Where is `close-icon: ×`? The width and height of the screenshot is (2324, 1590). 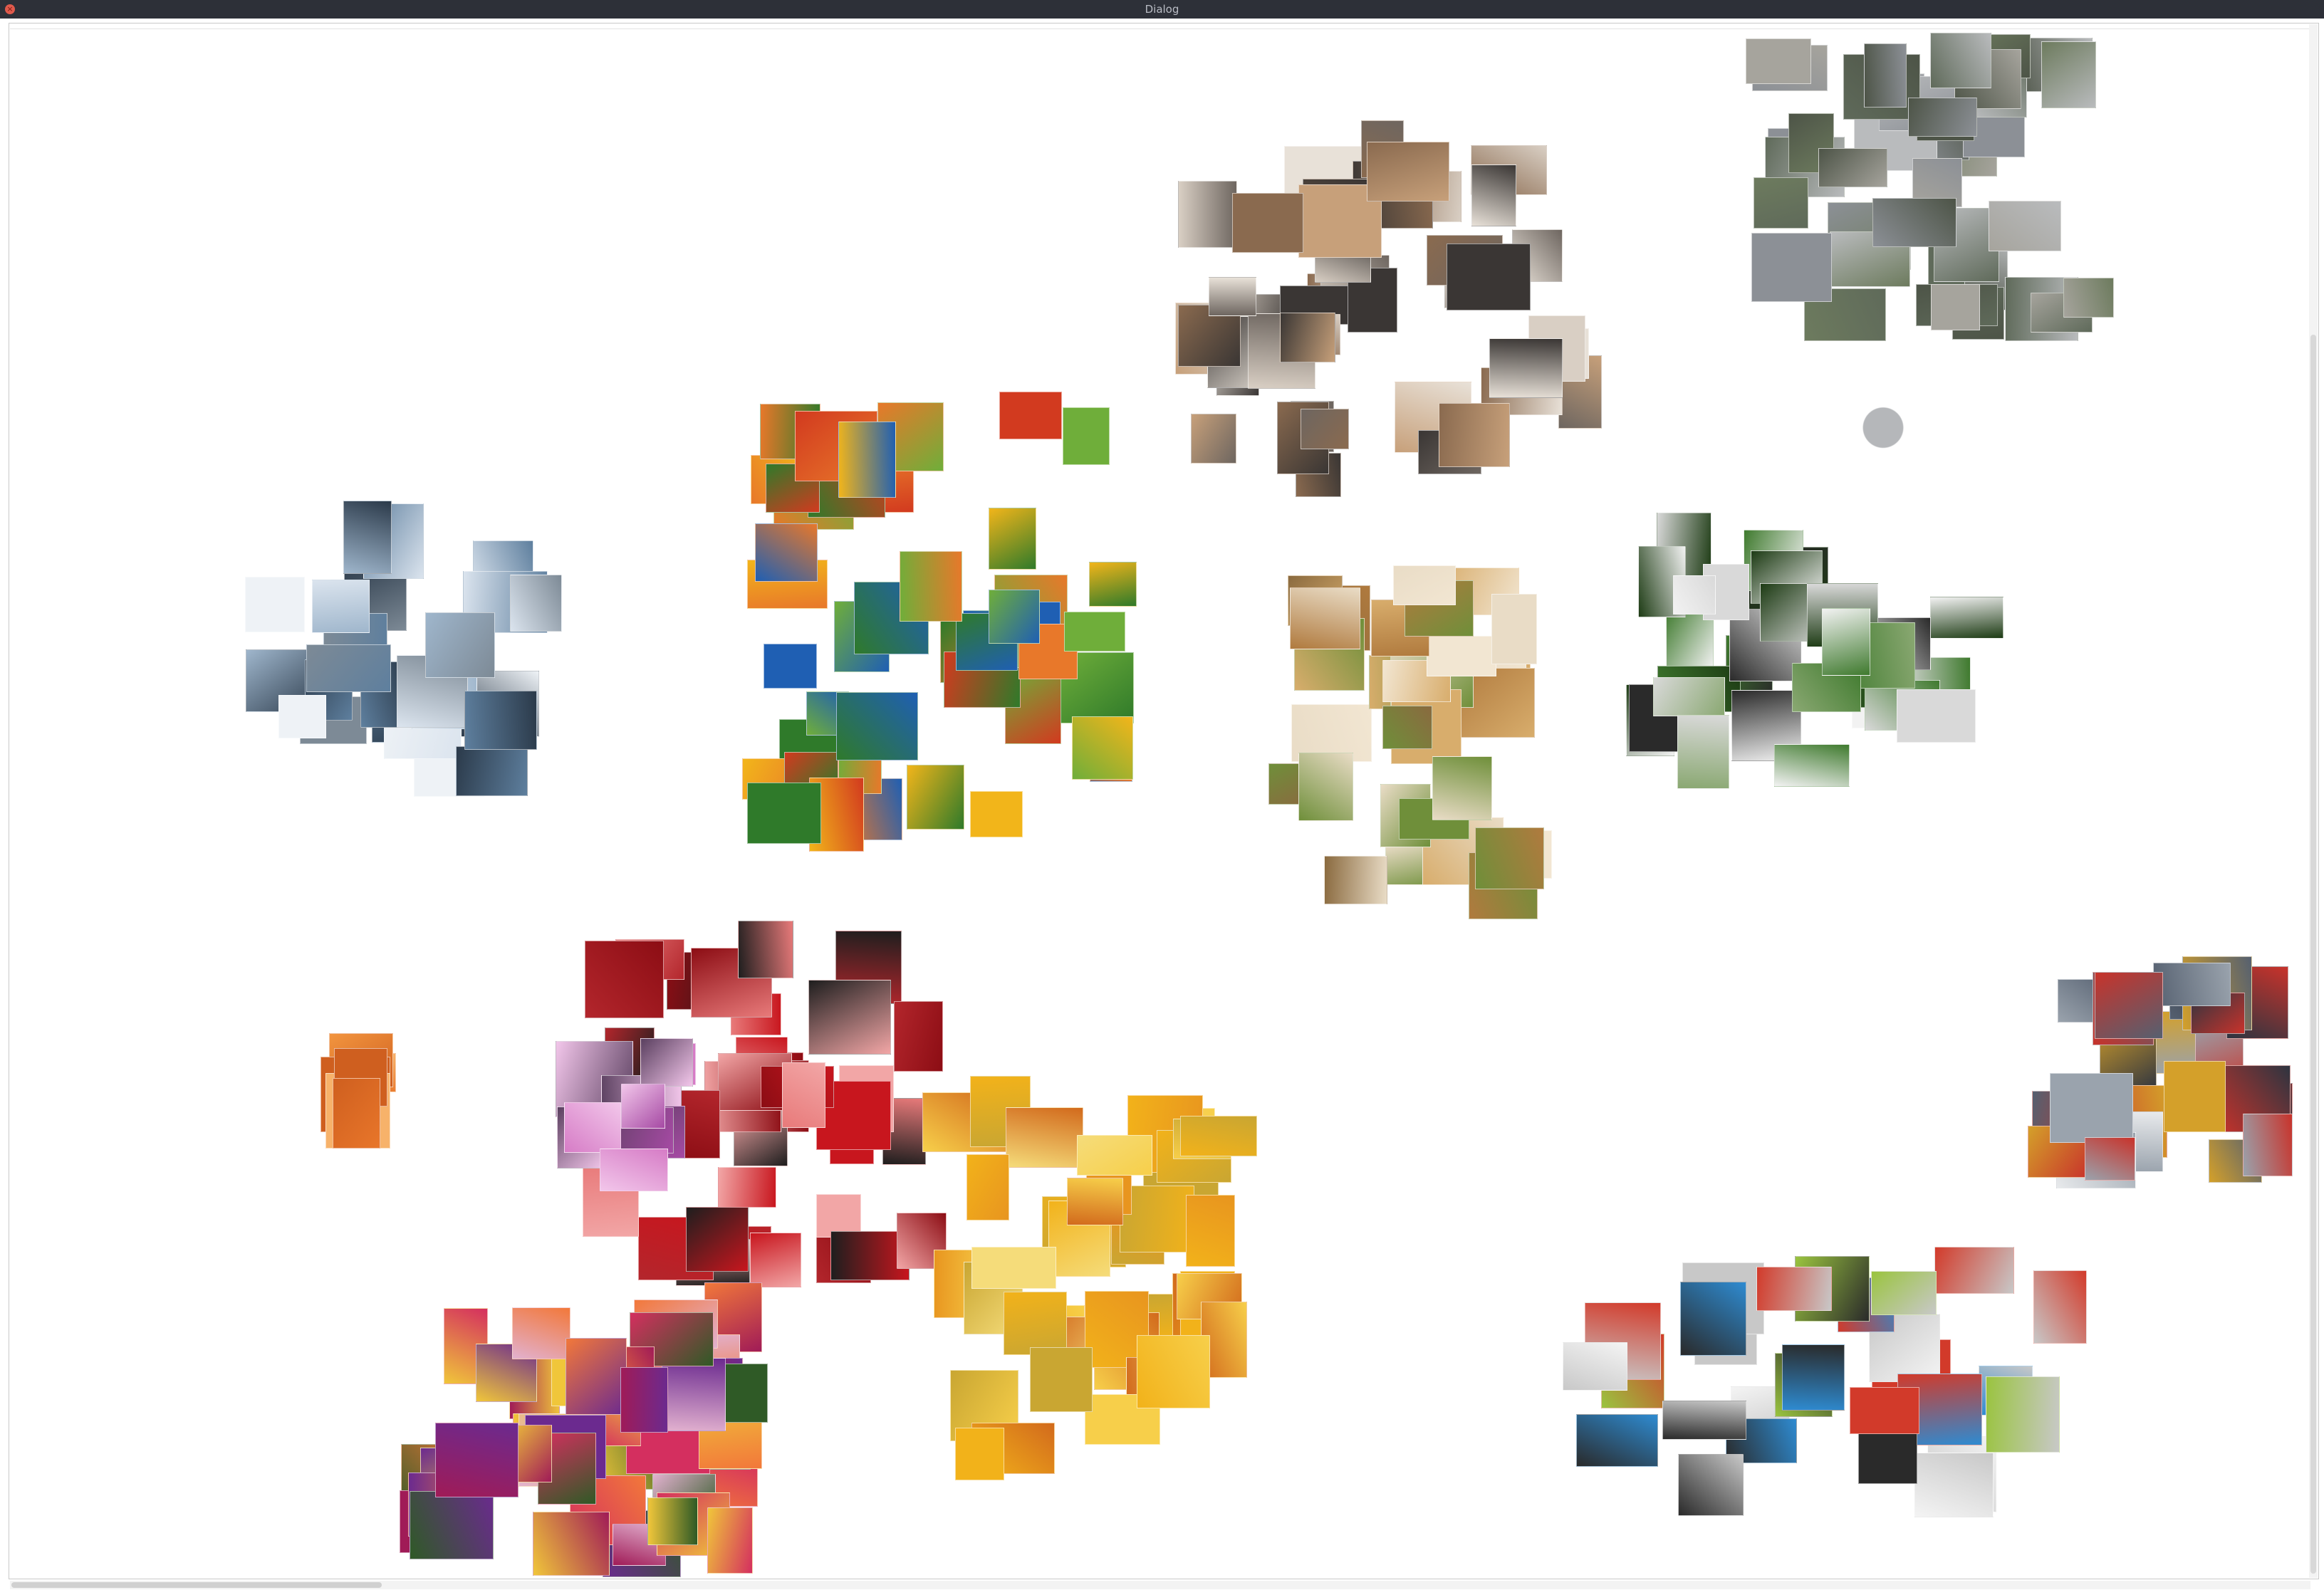
close-icon: × is located at coordinates (10, 9).